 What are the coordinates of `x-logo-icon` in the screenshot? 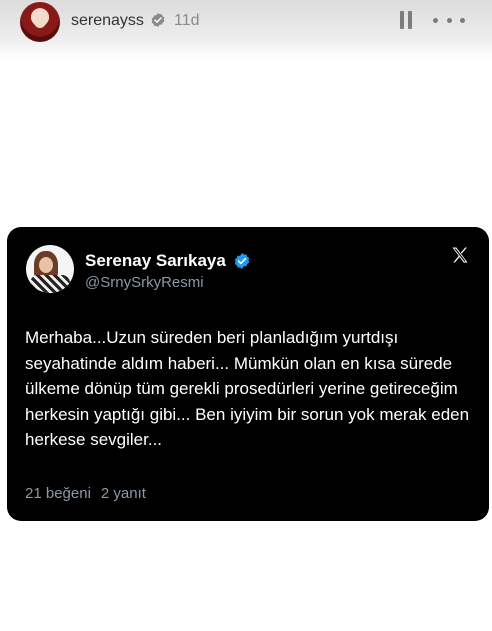 It's located at (460, 255).